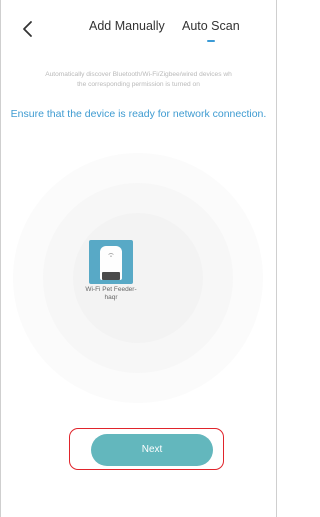  I want to click on tab-add-manually: Add Manually, so click(127, 26).